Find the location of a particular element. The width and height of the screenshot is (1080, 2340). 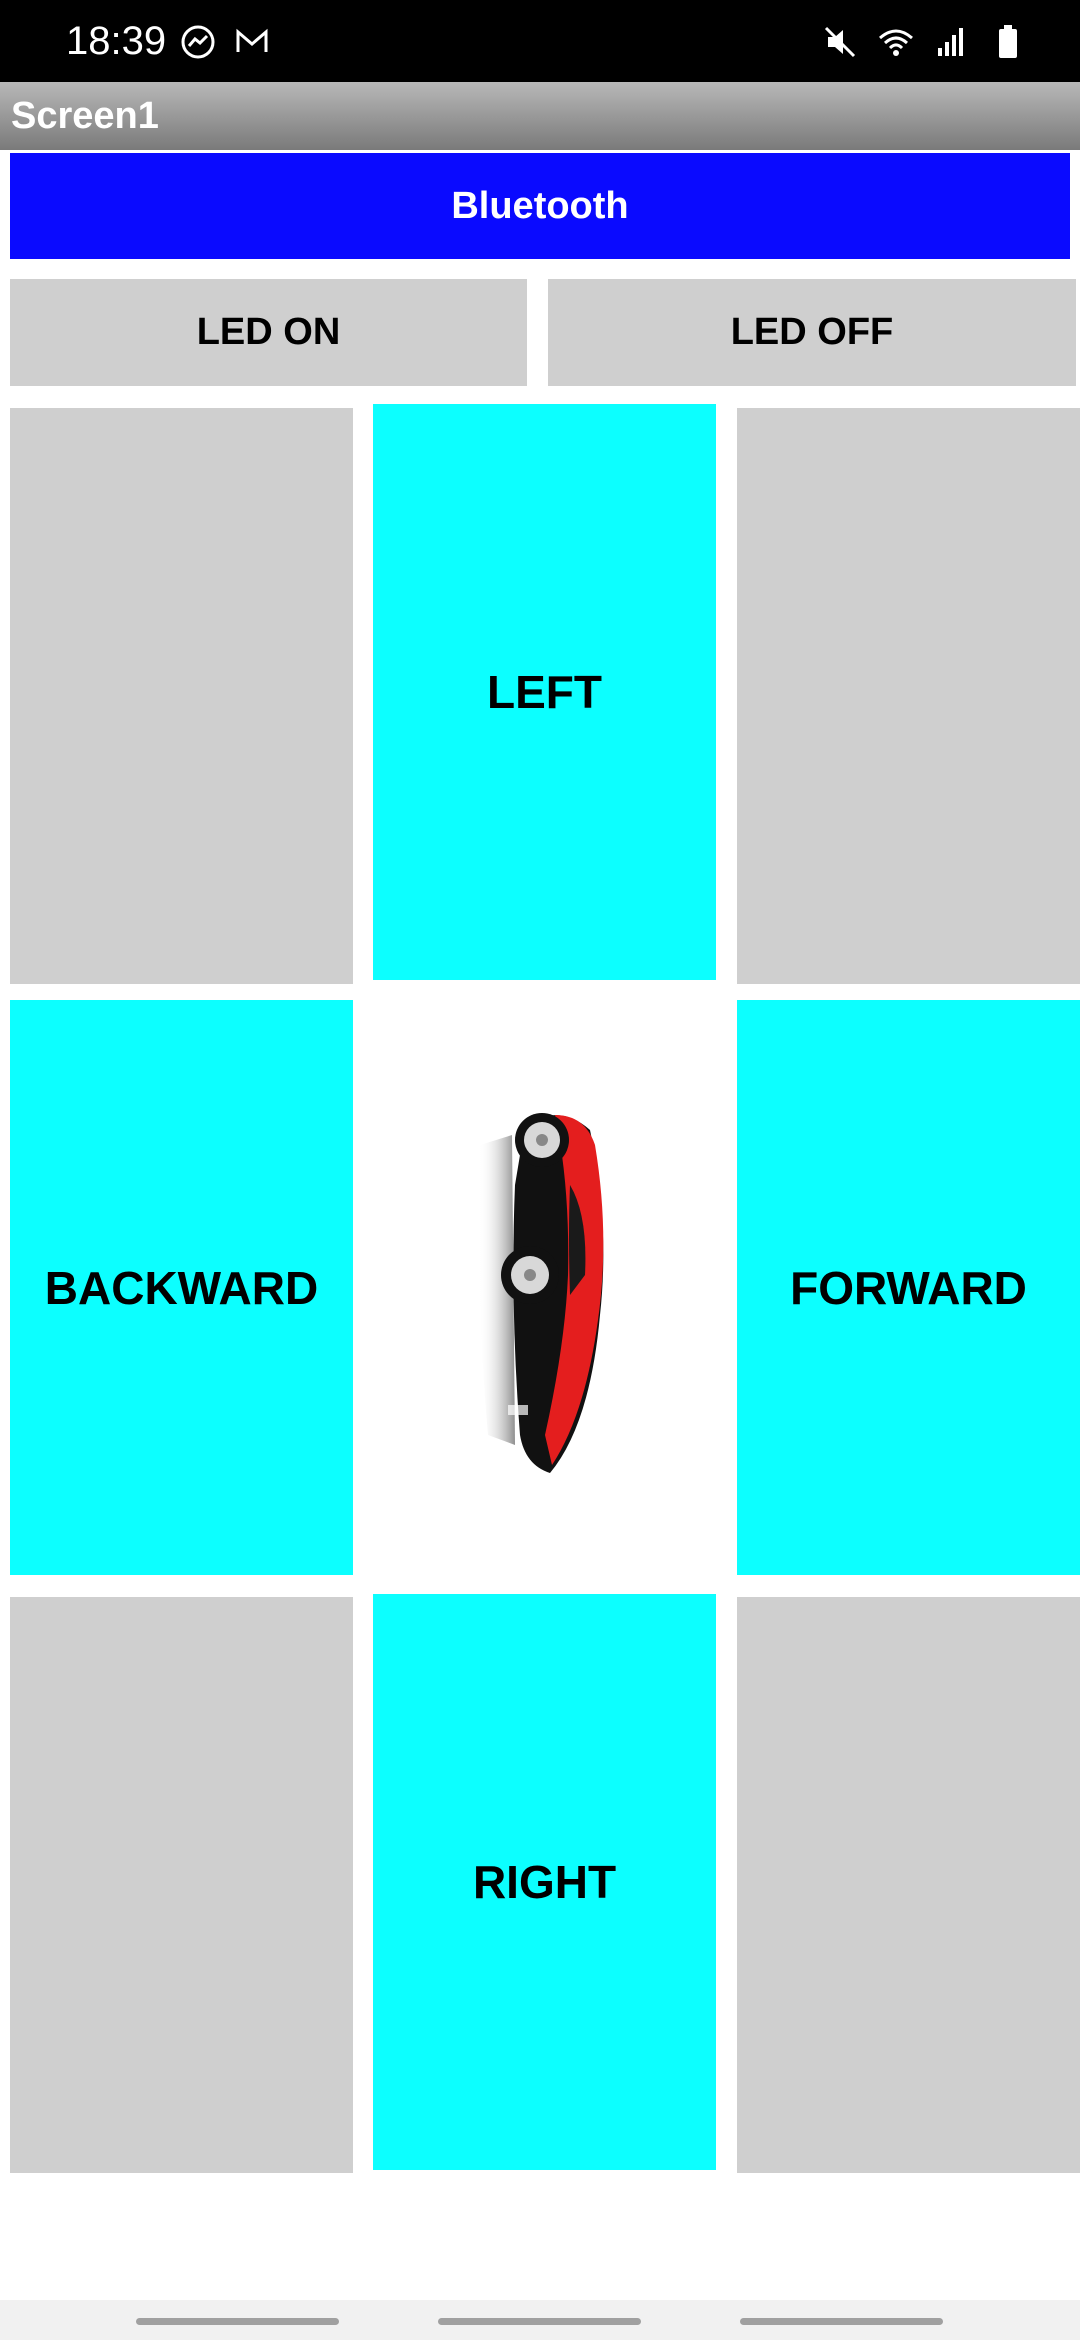

messenger-icon is located at coordinates (198, 42).